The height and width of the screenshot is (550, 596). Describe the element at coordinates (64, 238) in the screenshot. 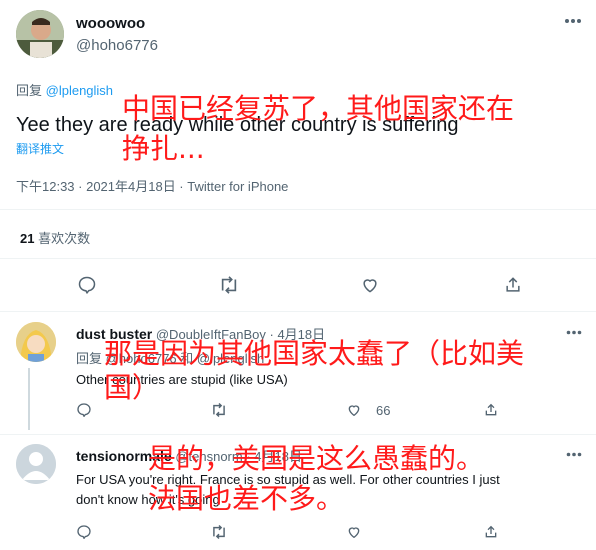

I see `likes-label: 喜欢次数` at that location.